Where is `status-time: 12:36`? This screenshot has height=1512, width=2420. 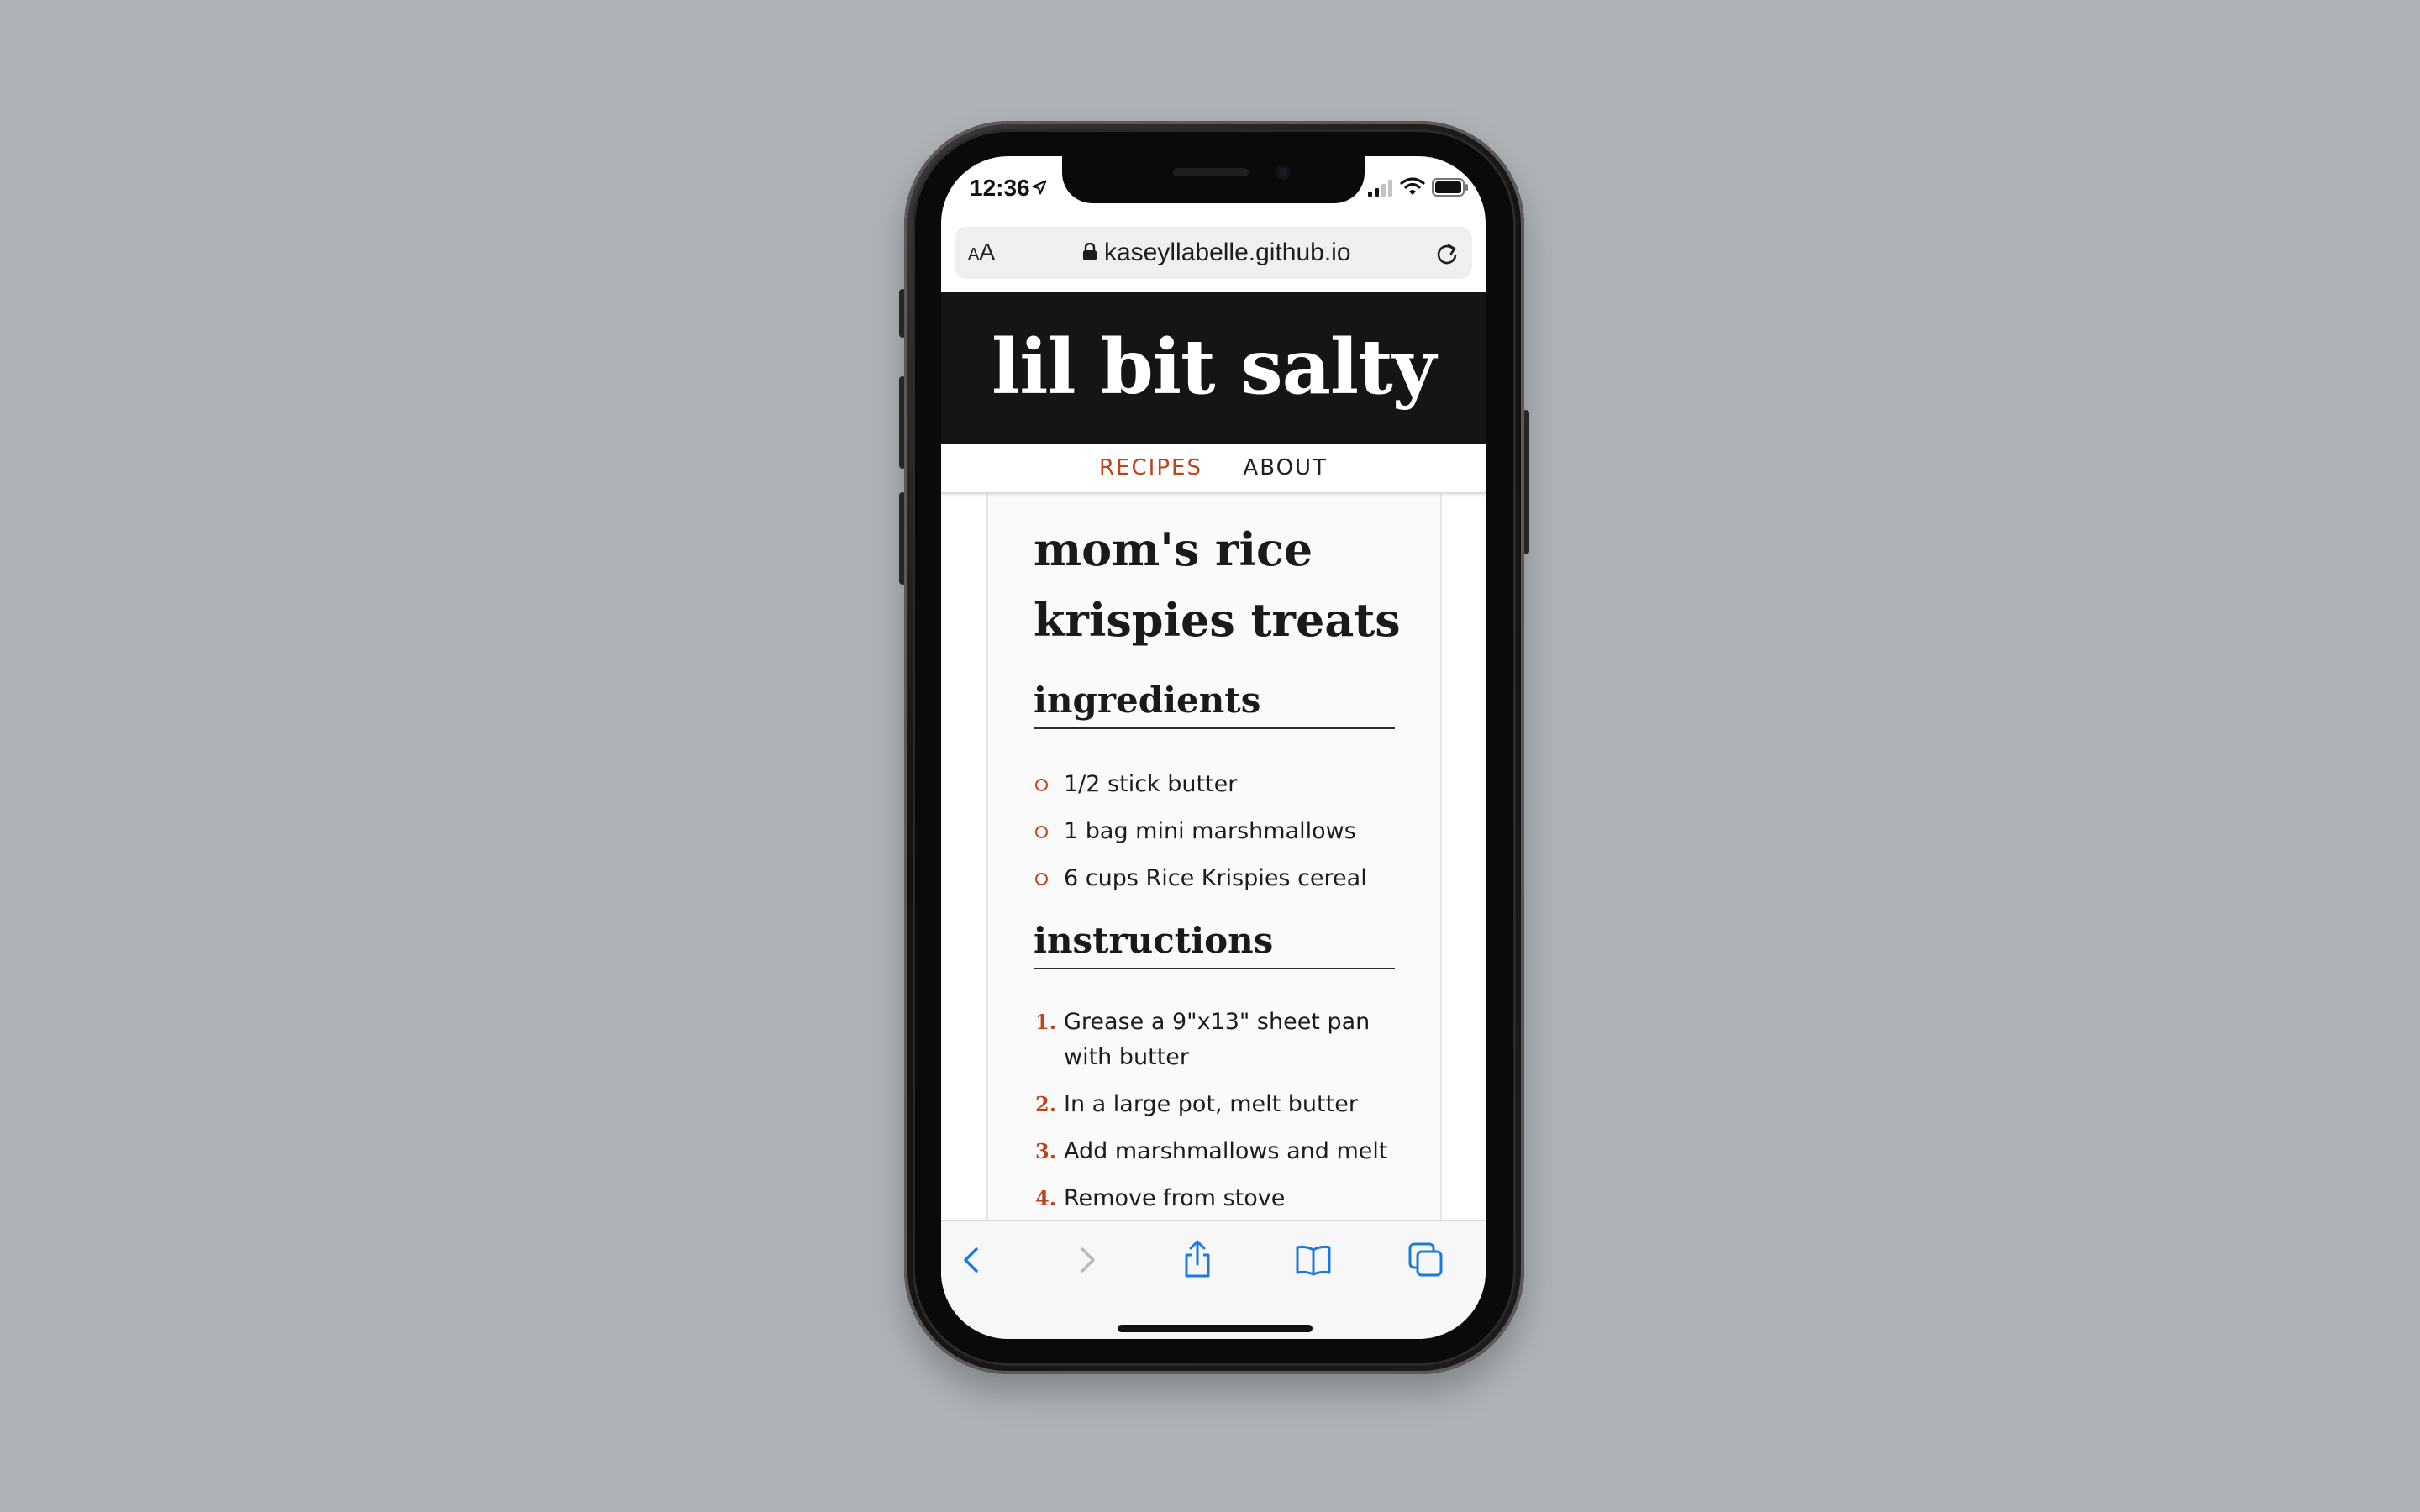
status-time: 12:36 is located at coordinates (1000, 188).